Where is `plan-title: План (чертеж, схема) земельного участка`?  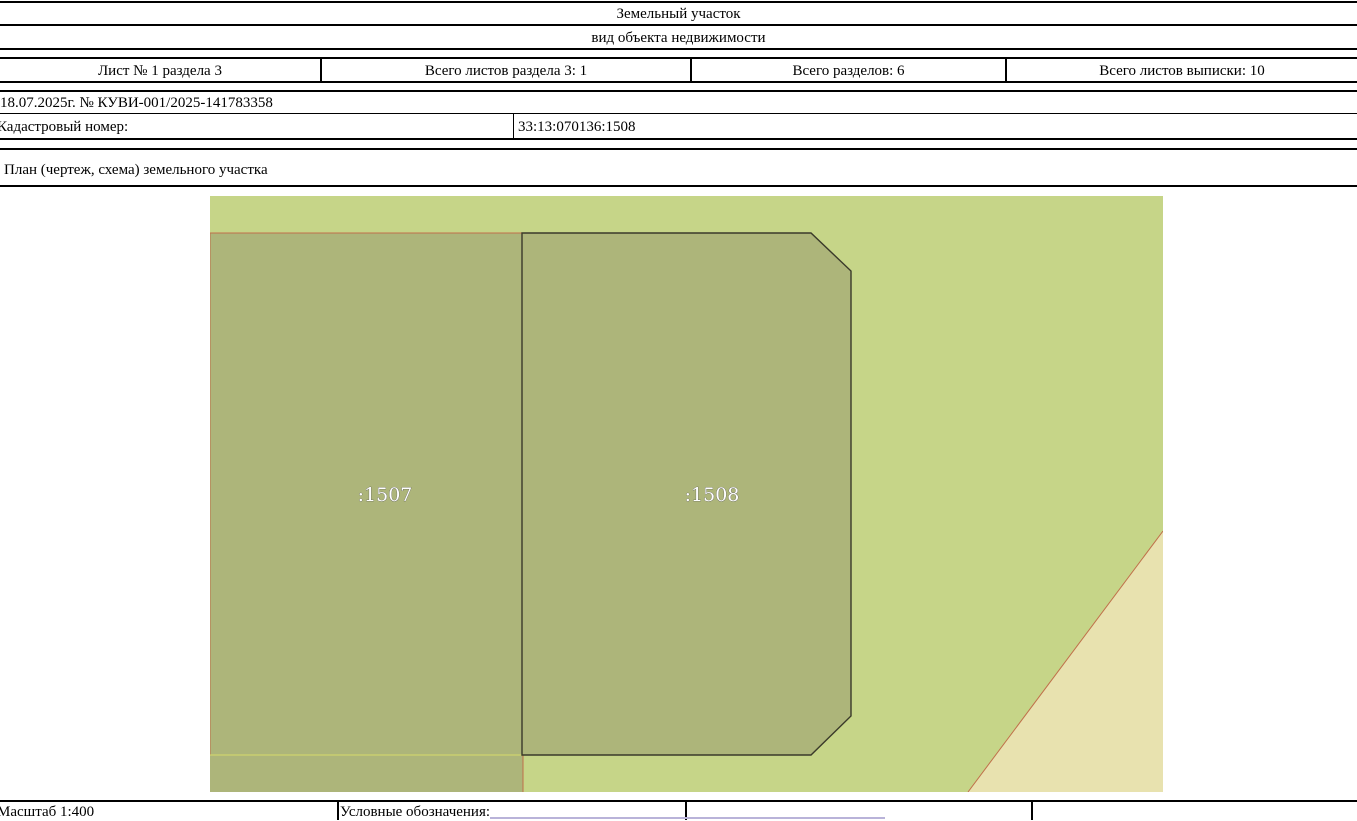
plan-title: План (чертеж, схема) земельного участка is located at coordinates (136, 170).